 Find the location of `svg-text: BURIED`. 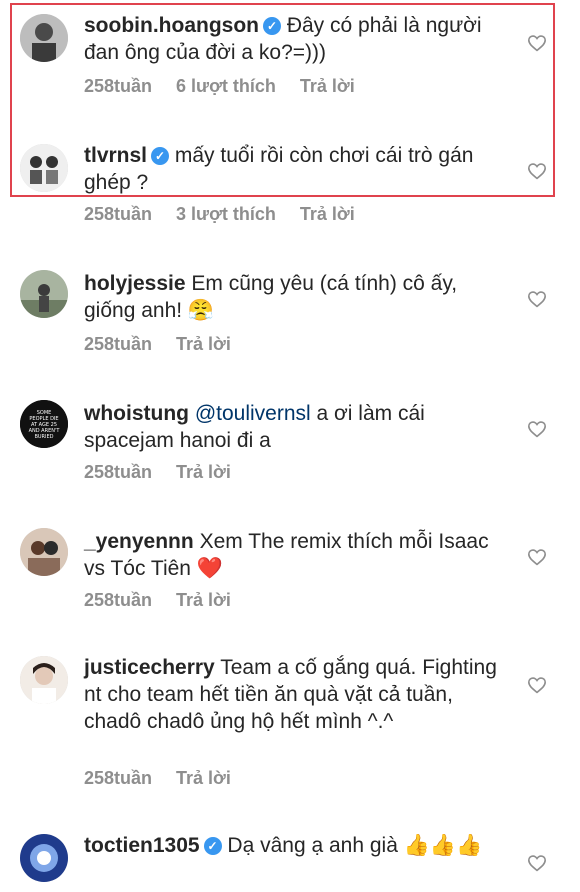

svg-text: BURIED is located at coordinates (43, 437).